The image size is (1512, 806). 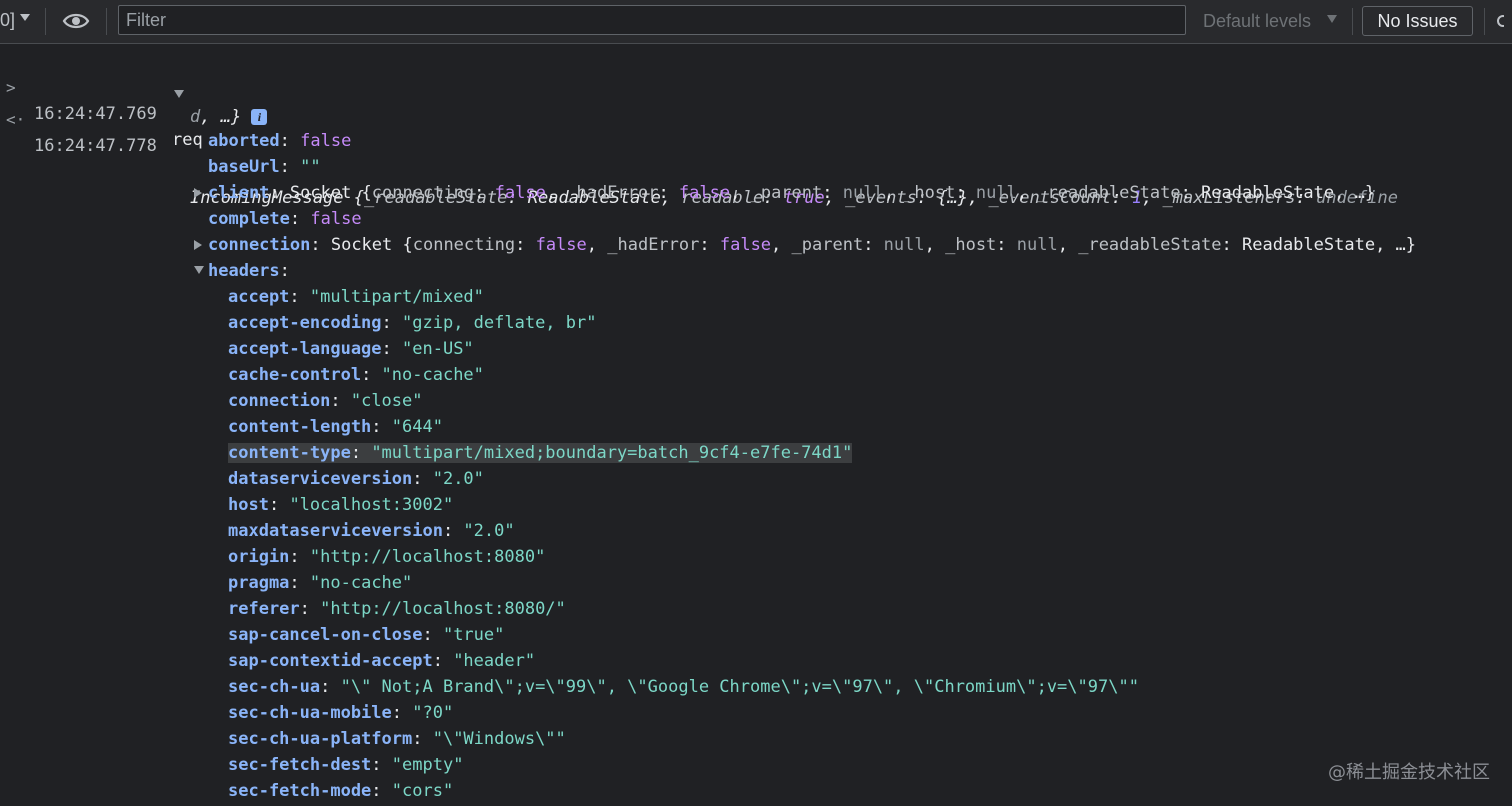 What do you see at coordinates (7, 20) in the screenshot?
I see `context-selector-label: 0]` at bounding box center [7, 20].